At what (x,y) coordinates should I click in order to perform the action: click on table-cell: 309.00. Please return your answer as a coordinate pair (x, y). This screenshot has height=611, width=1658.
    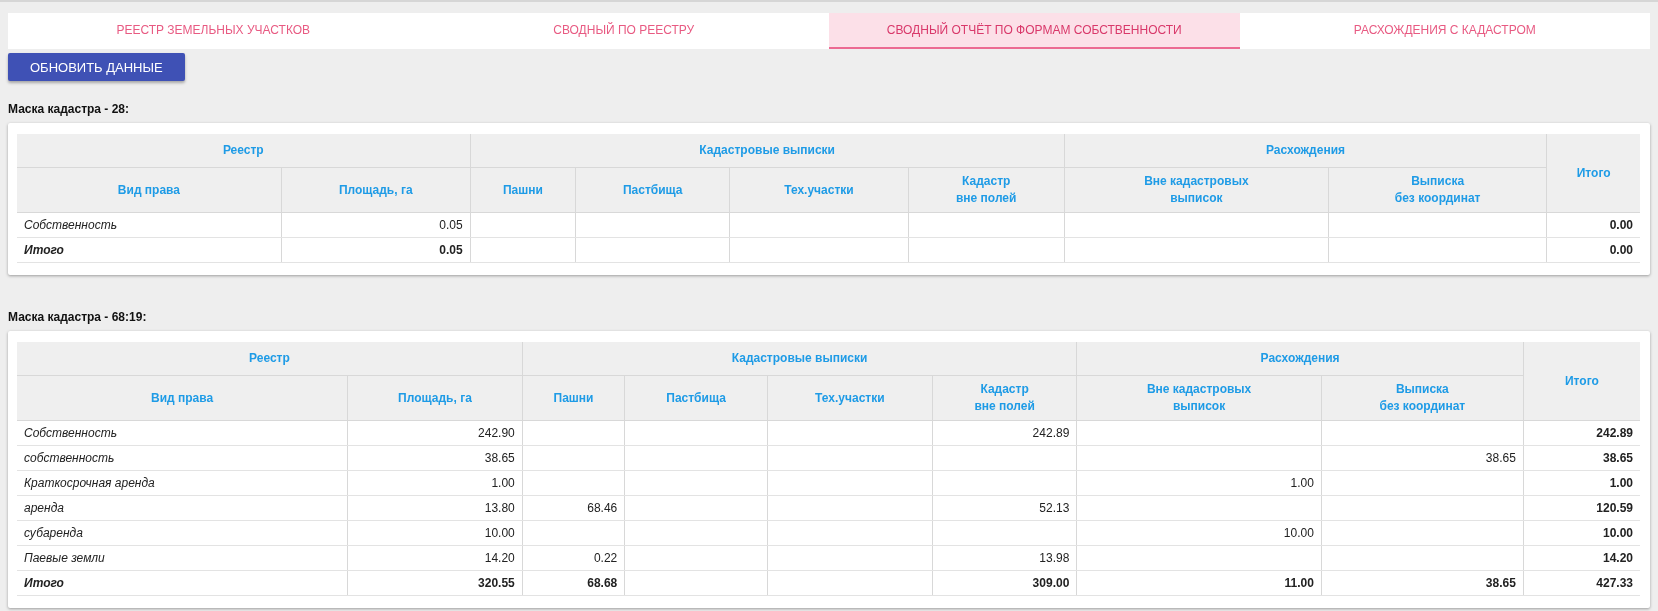
    Looking at the image, I should click on (1004, 583).